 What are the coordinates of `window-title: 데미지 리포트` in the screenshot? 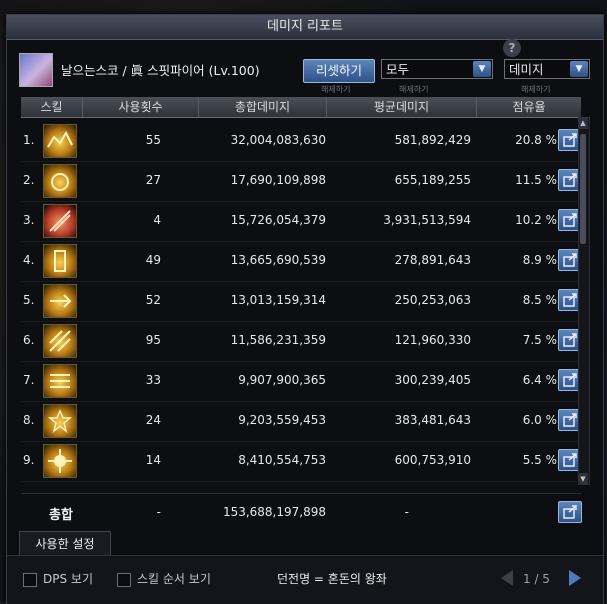 It's located at (305, 27).